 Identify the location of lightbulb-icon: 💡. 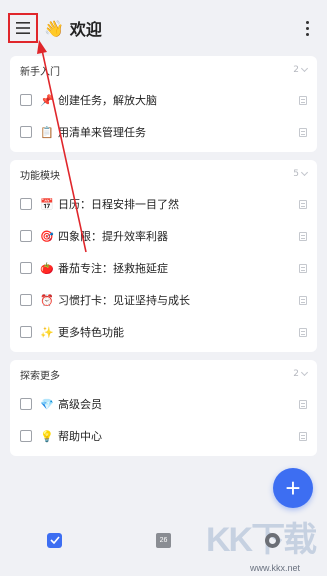
(47, 436).